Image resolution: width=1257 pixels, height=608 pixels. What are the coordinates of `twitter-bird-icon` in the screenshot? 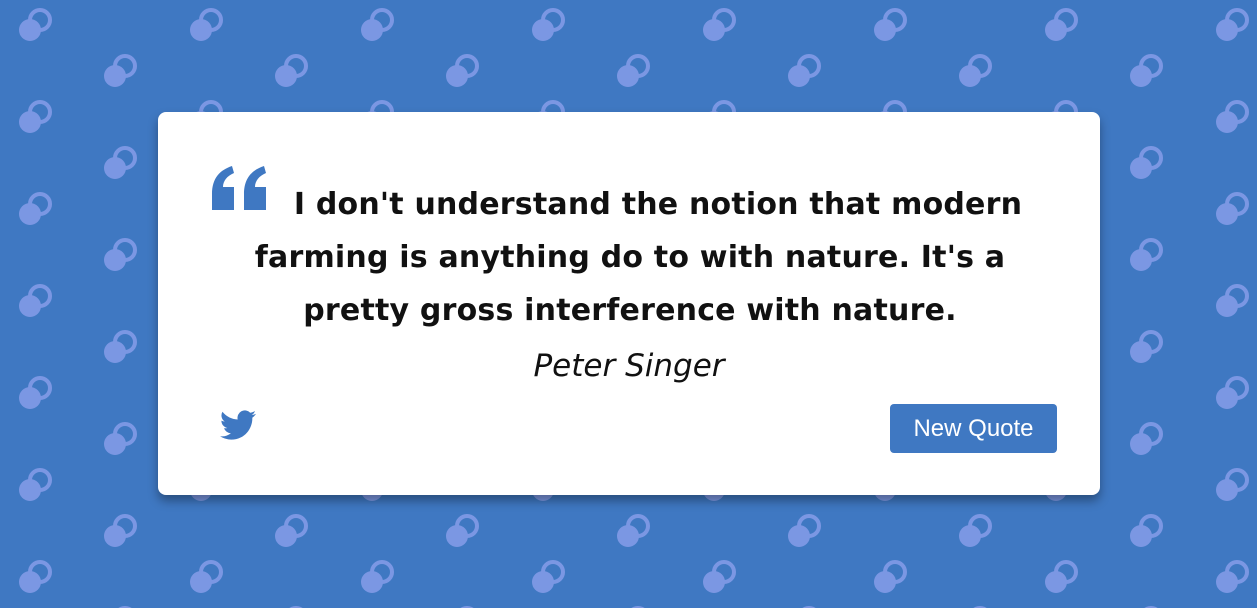 It's located at (238, 425).